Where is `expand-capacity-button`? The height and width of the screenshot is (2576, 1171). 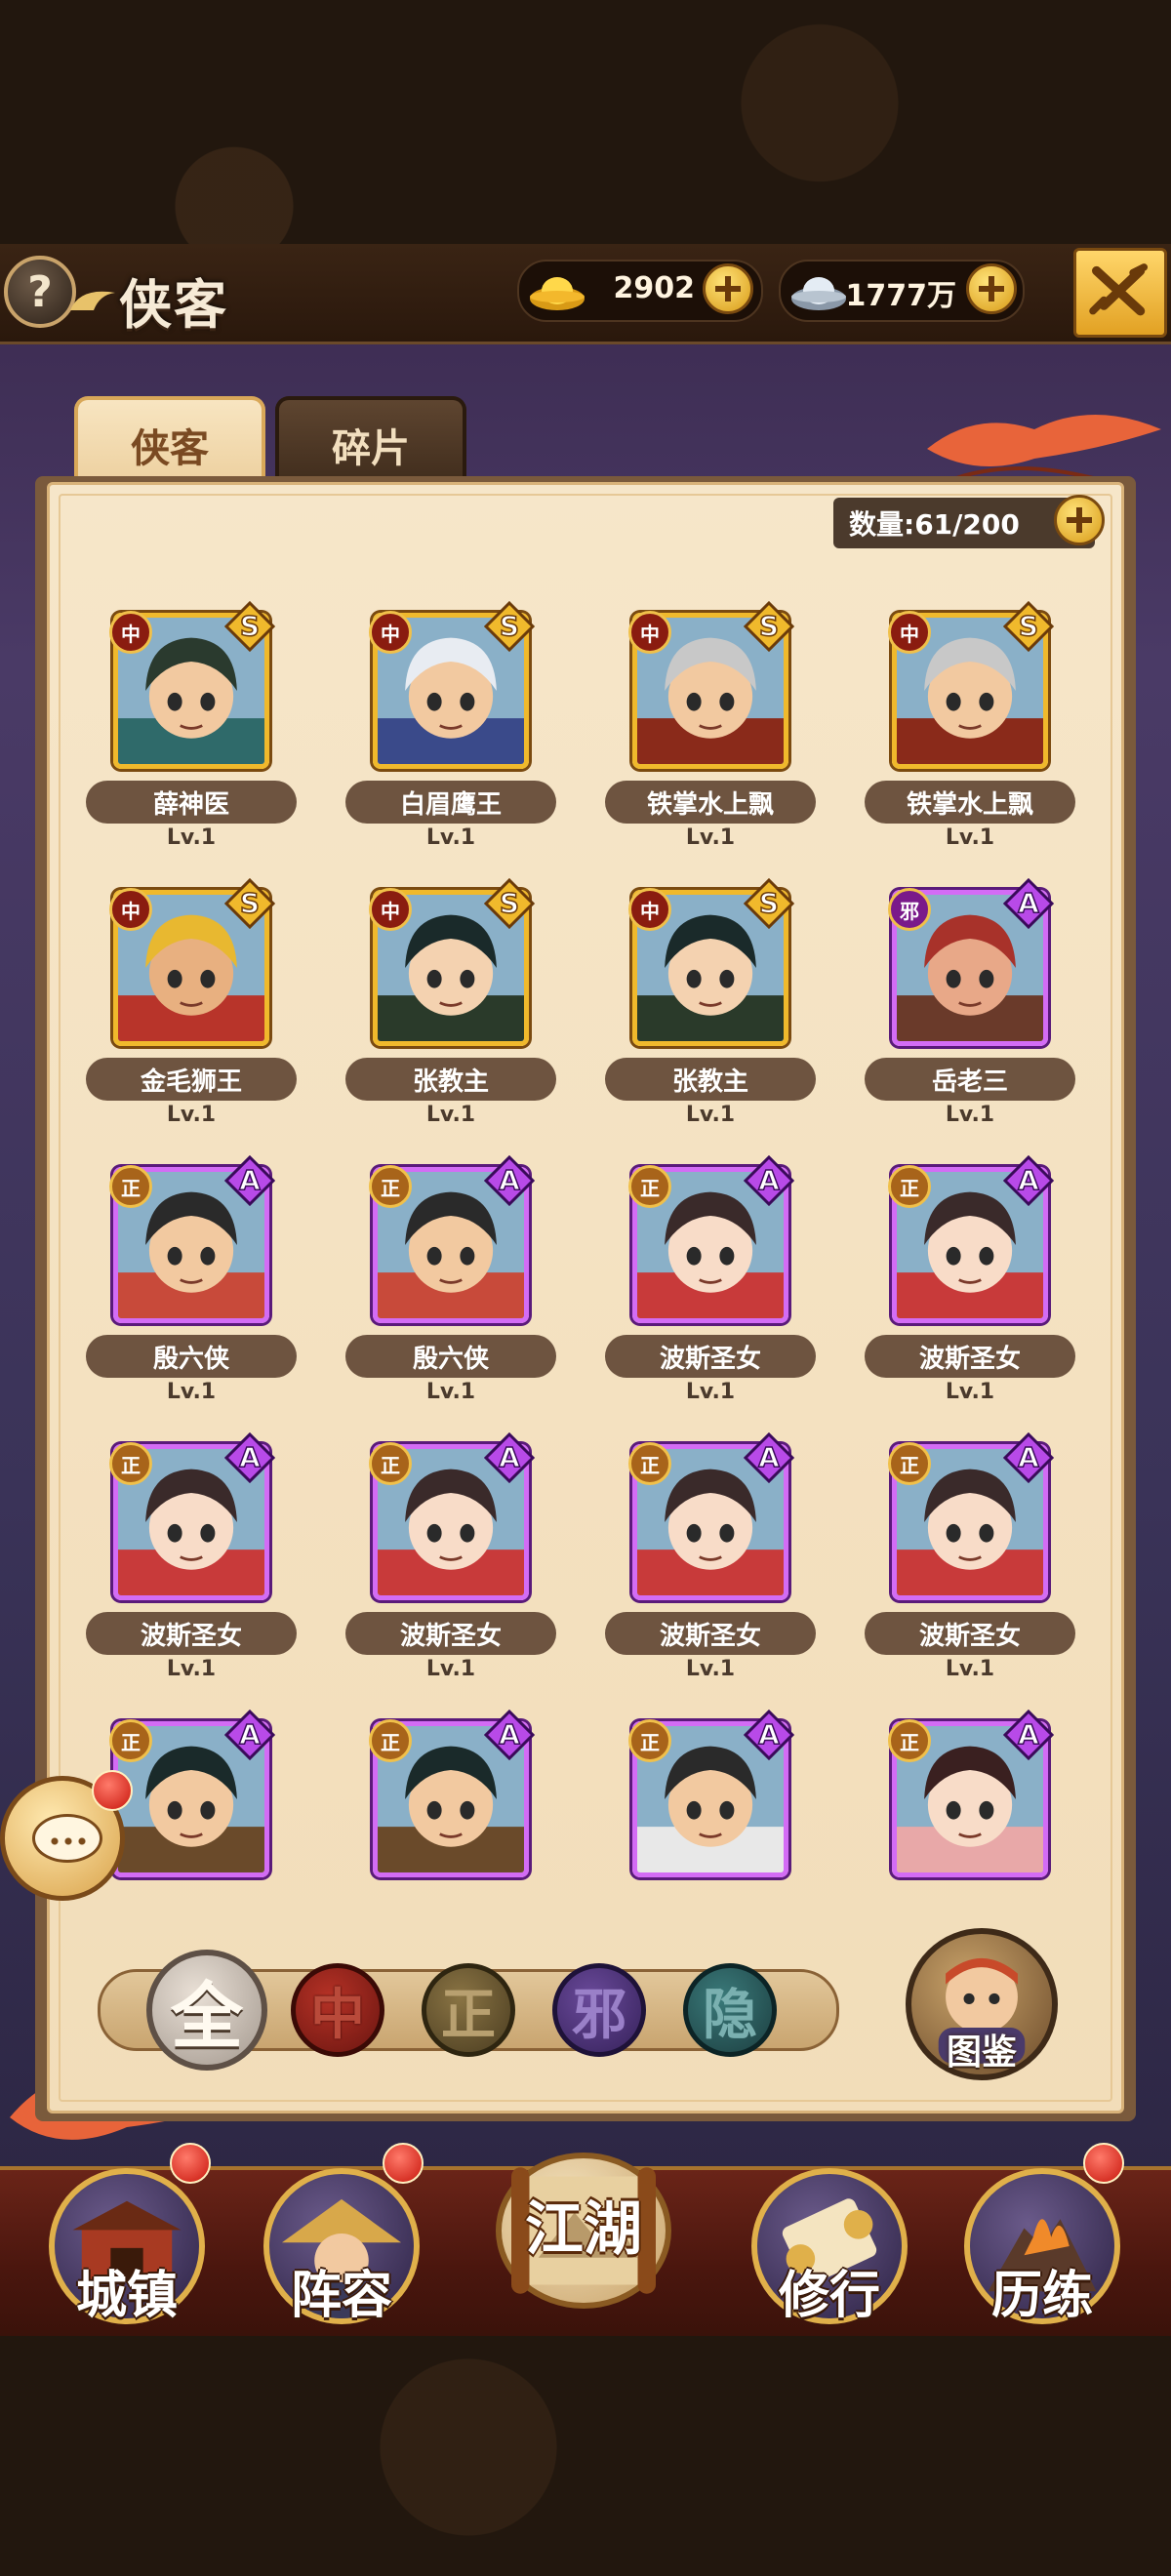 expand-capacity-button is located at coordinates (1079, 520).